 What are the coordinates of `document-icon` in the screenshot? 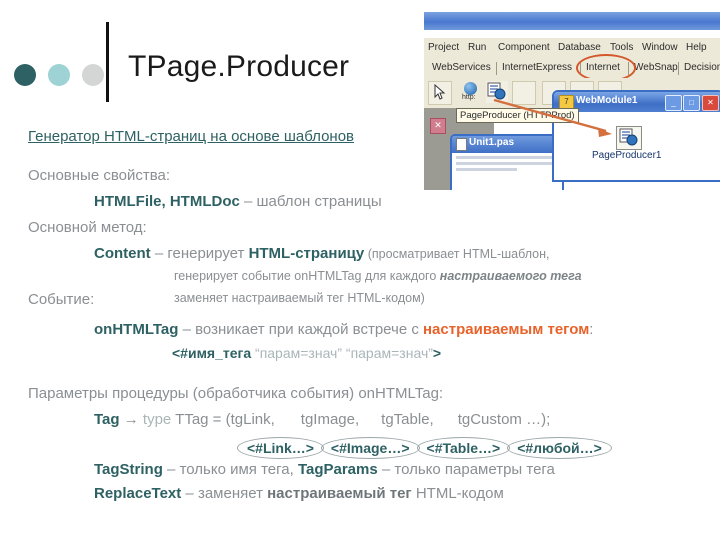 It's located at (461, 144).